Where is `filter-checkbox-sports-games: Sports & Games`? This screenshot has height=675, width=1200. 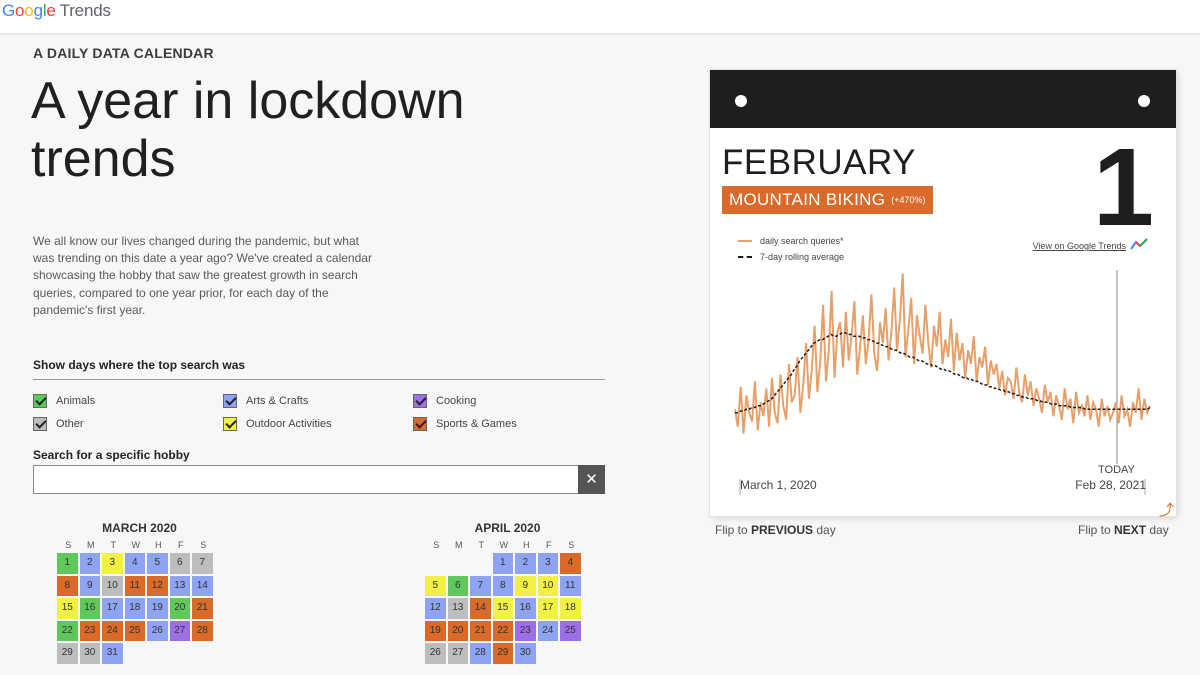 filter-checkbox-sports-games: Sports & Games is located at coordinates (465, 424).